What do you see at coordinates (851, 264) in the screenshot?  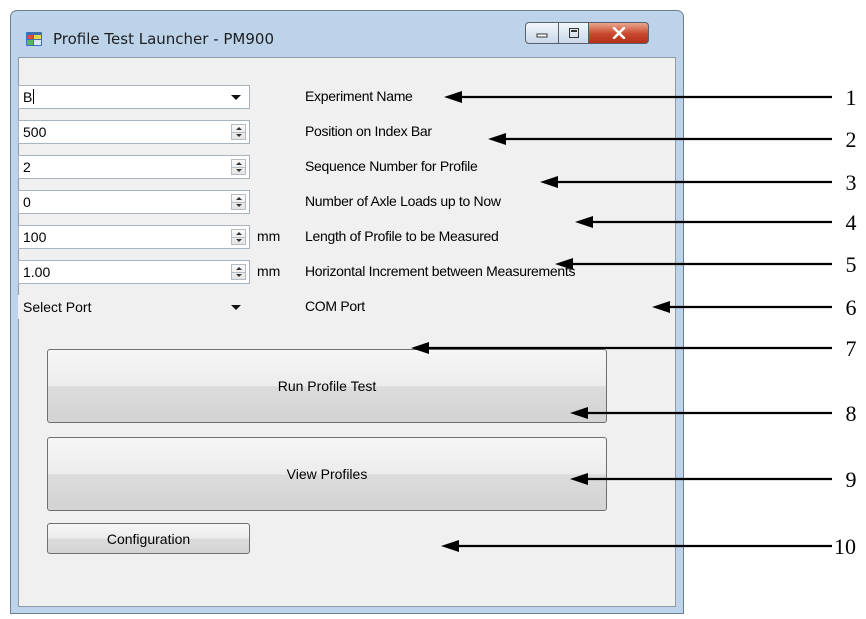 I see `callout-number-5: 5` at bounding box center [851, 264].